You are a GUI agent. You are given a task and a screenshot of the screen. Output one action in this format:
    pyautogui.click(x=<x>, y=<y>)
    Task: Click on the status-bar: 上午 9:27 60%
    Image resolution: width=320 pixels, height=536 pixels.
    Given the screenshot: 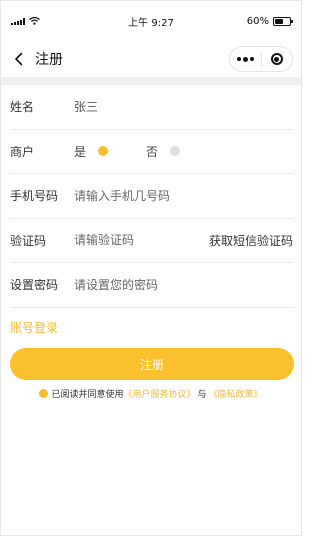 What is the action you would take?
    pyautogui.click(x=151, y=21)
    